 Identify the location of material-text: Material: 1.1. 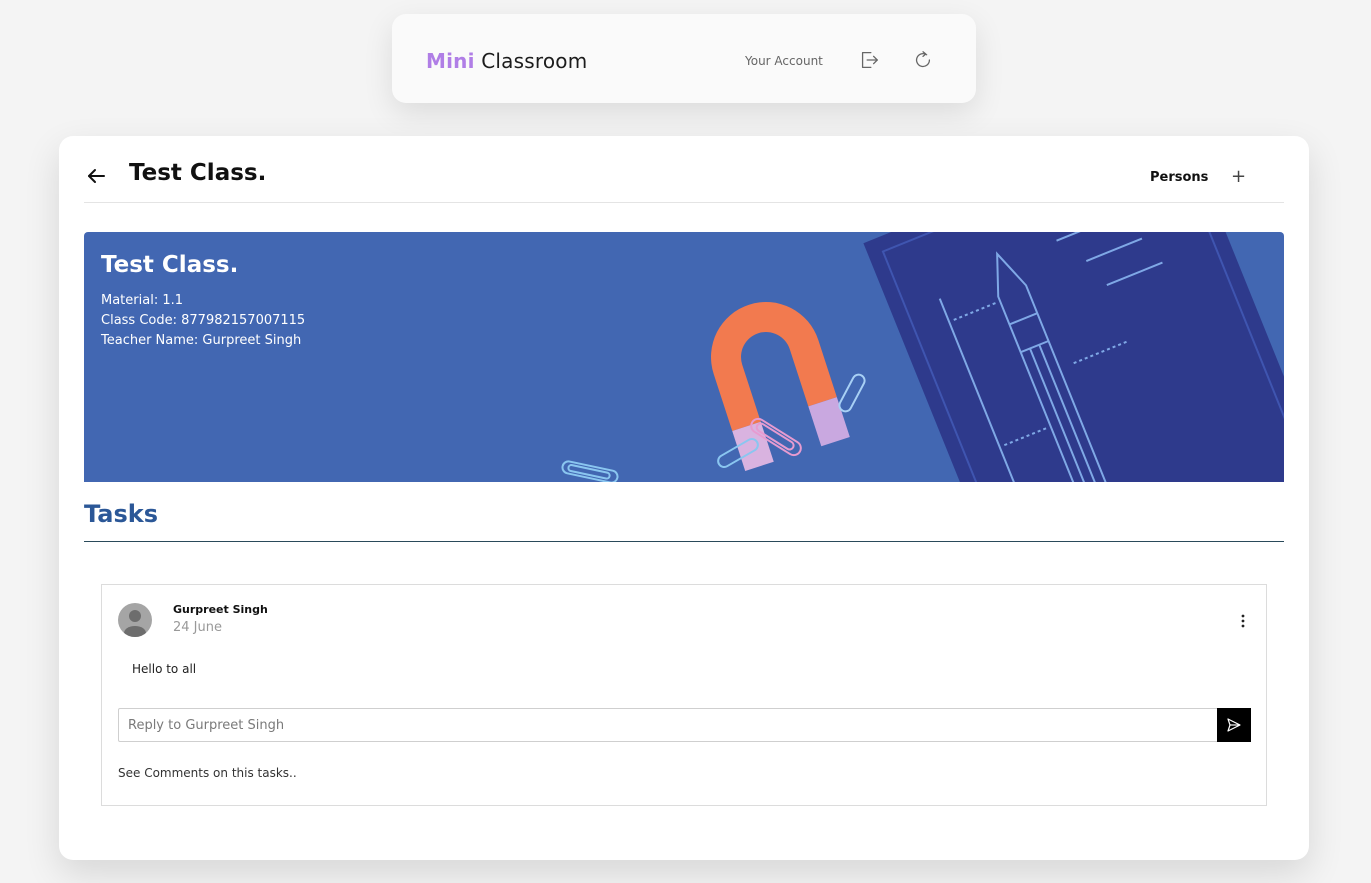
(142, 300).